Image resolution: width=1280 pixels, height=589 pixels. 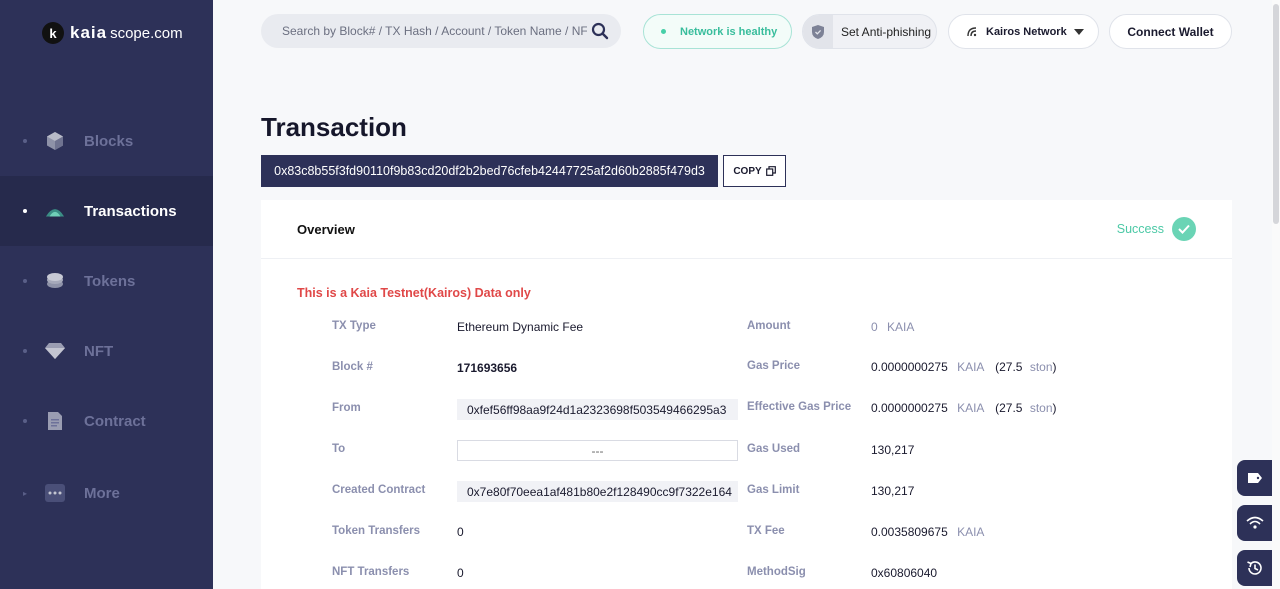 What do you see at coordinates (818, 31) in the screenshot?
I see `shield-icon` at bounding box center [818, 31].